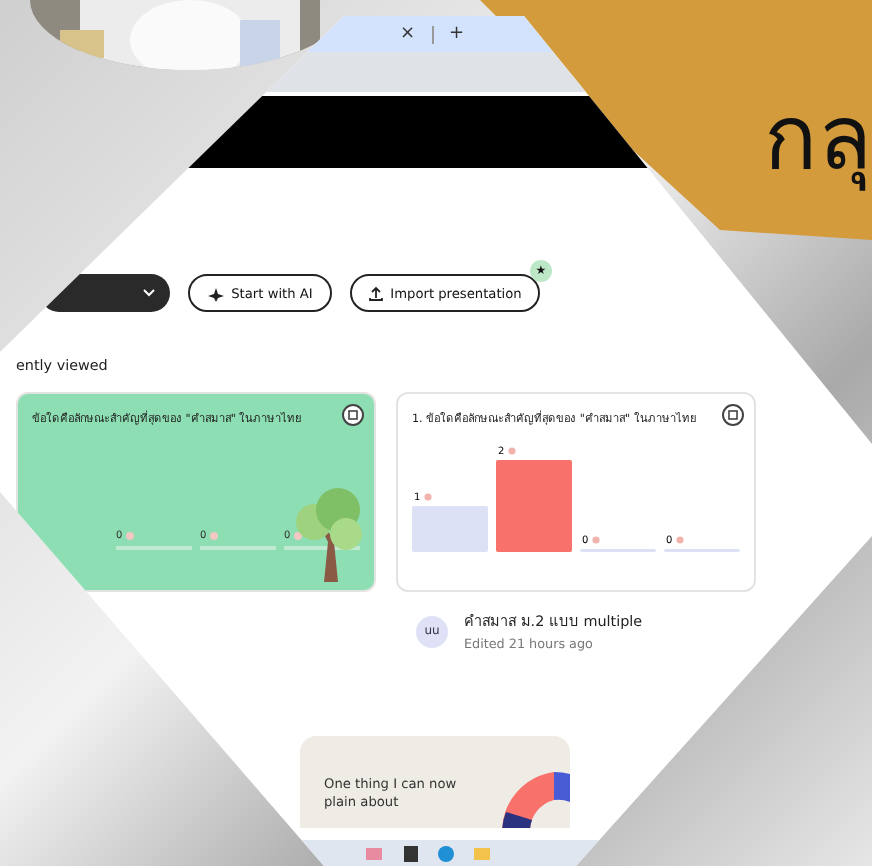 Image resolution: width=872 pixels, height=866 pixels. Describe the element at coordinates (216, 293) in the screenshot. I see `sparkle-icon` at that location.